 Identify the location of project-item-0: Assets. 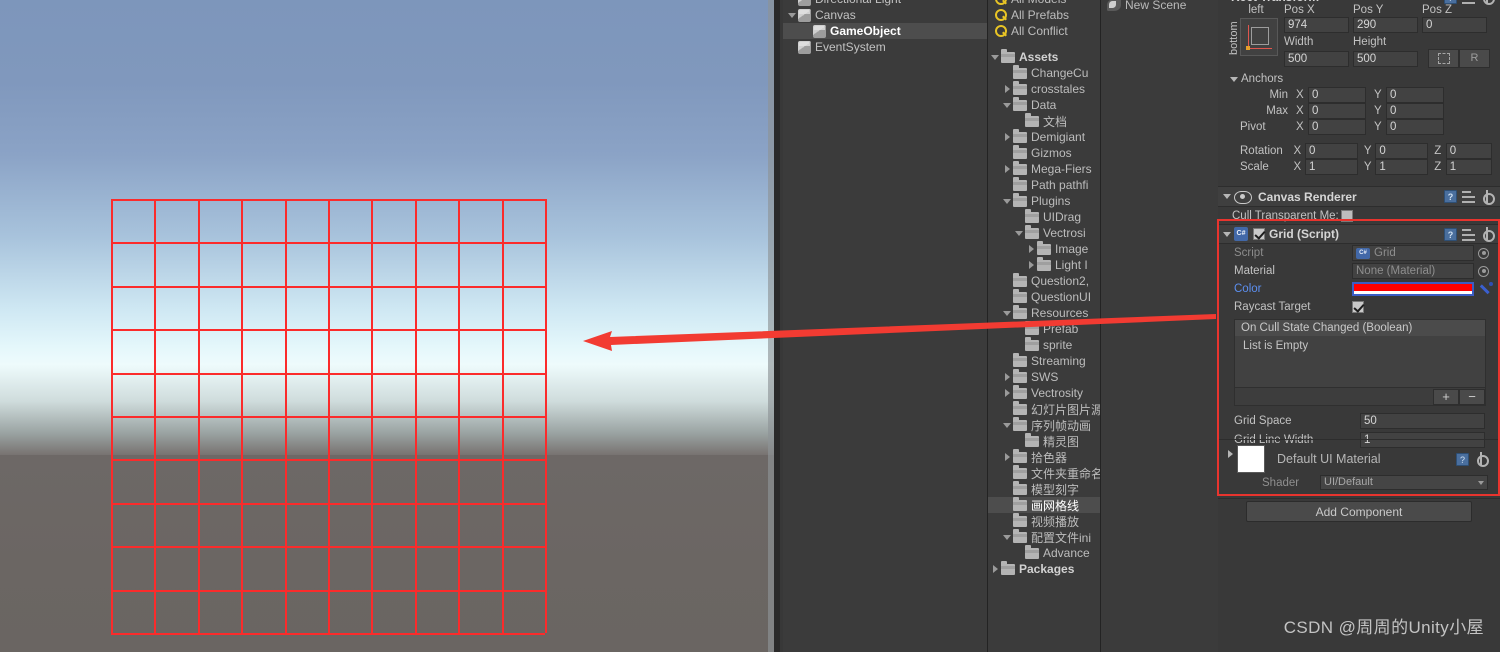
(1044, 56).